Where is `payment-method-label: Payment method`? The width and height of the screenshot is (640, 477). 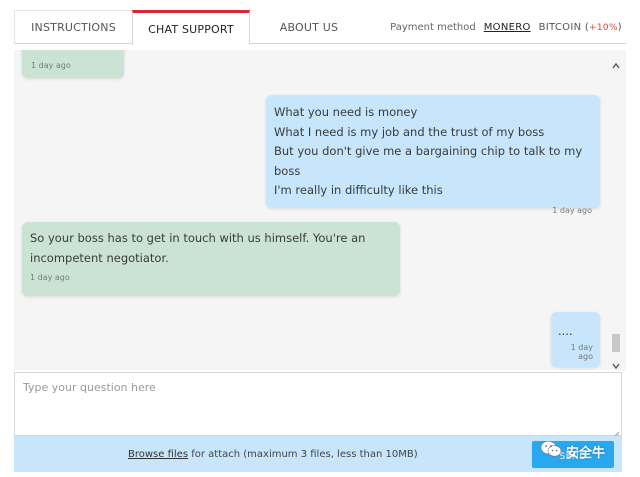 payment-method-label: Payment method is located at coordinates (433, 27).